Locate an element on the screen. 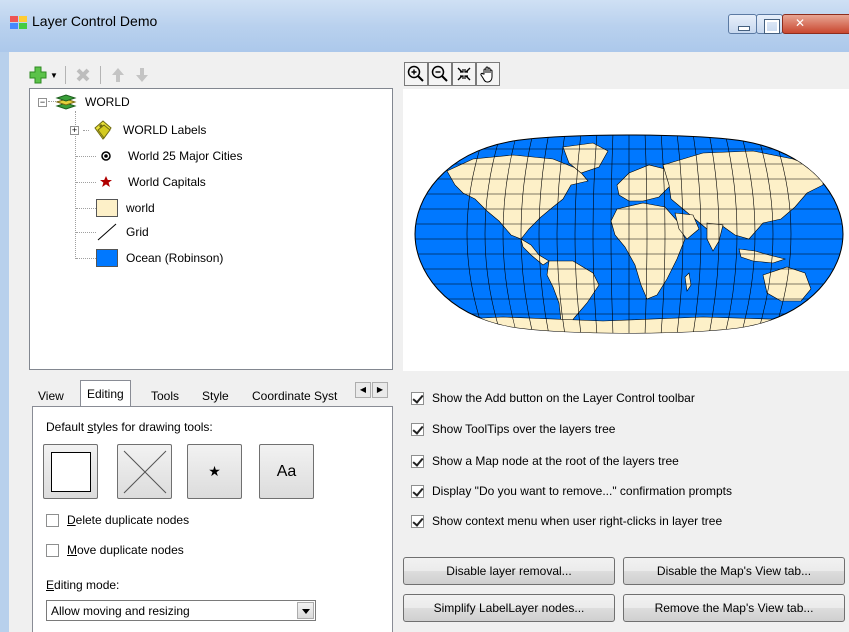  text-style-button: Aa is located at coordinates (286, 471).